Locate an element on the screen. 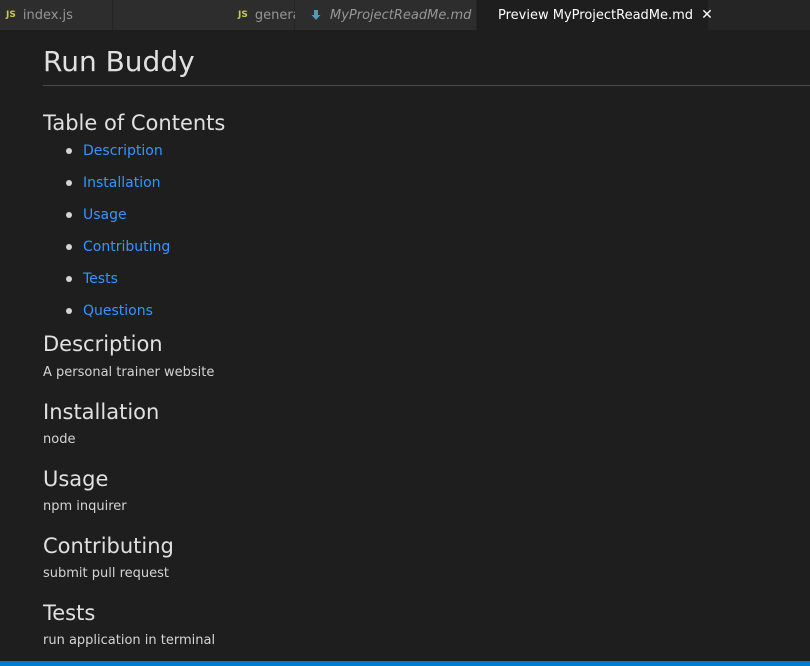 The image size is (810, 666). toc-link-installation: Installation is located at coordinates (122, 183).